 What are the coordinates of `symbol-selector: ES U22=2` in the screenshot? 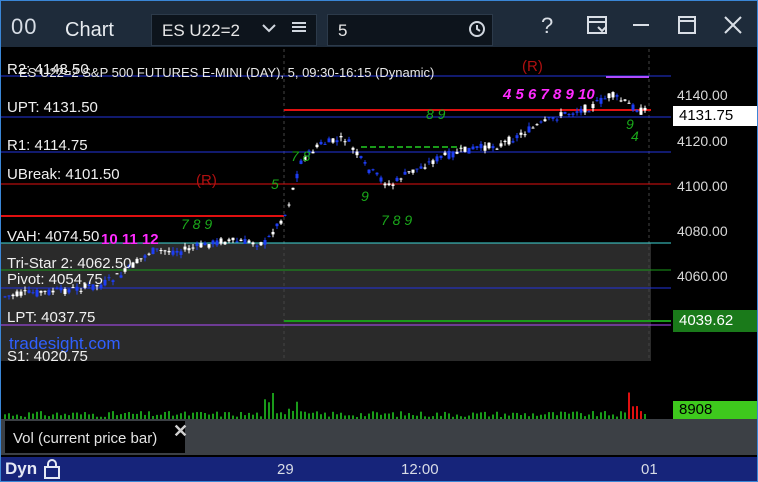 It's located at (234, 30).